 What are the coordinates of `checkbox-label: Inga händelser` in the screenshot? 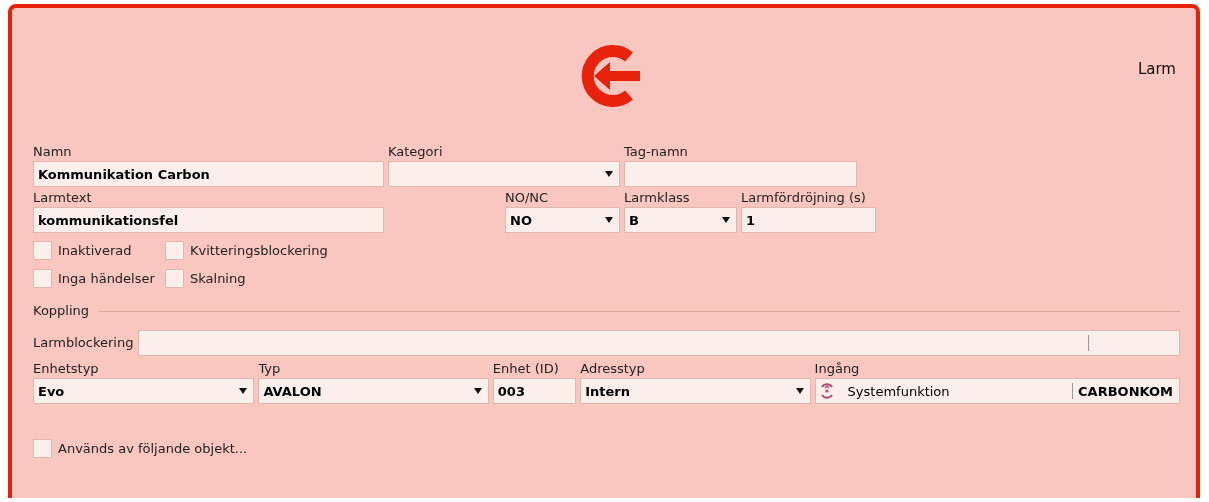 It's located at (106, 278).